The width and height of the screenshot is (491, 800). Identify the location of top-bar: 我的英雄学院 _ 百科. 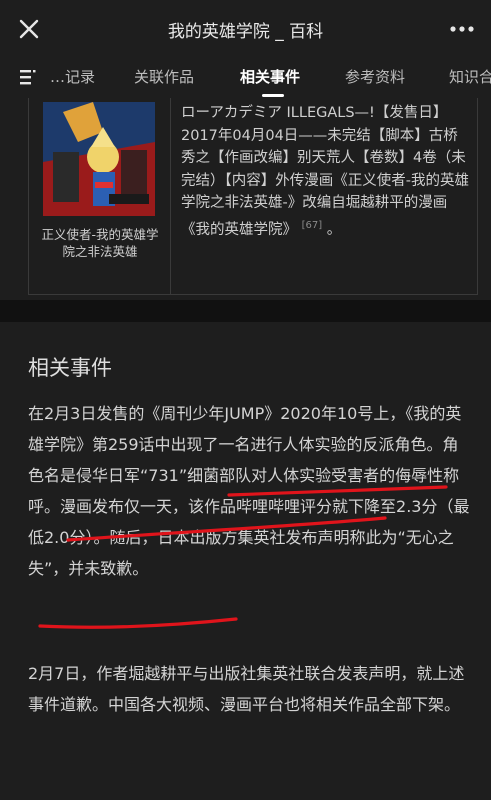
(245, 29).